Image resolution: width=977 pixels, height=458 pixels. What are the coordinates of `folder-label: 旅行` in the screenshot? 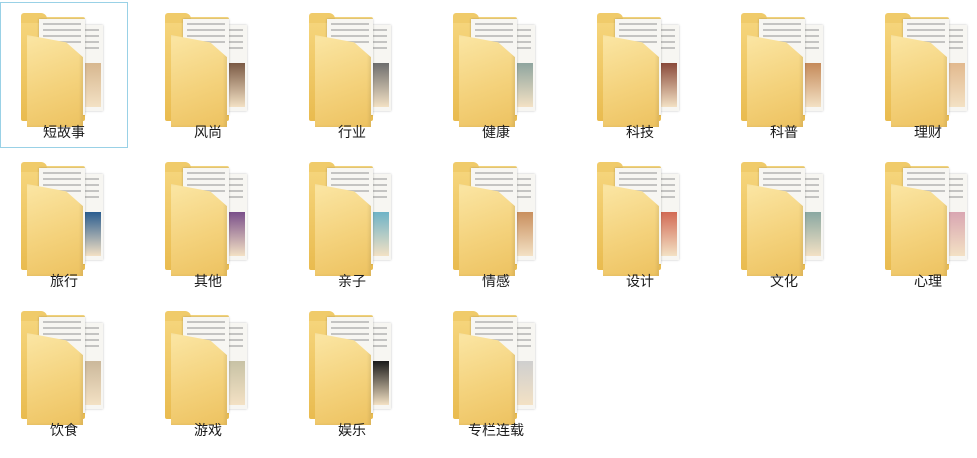 It's located at (64, 282).